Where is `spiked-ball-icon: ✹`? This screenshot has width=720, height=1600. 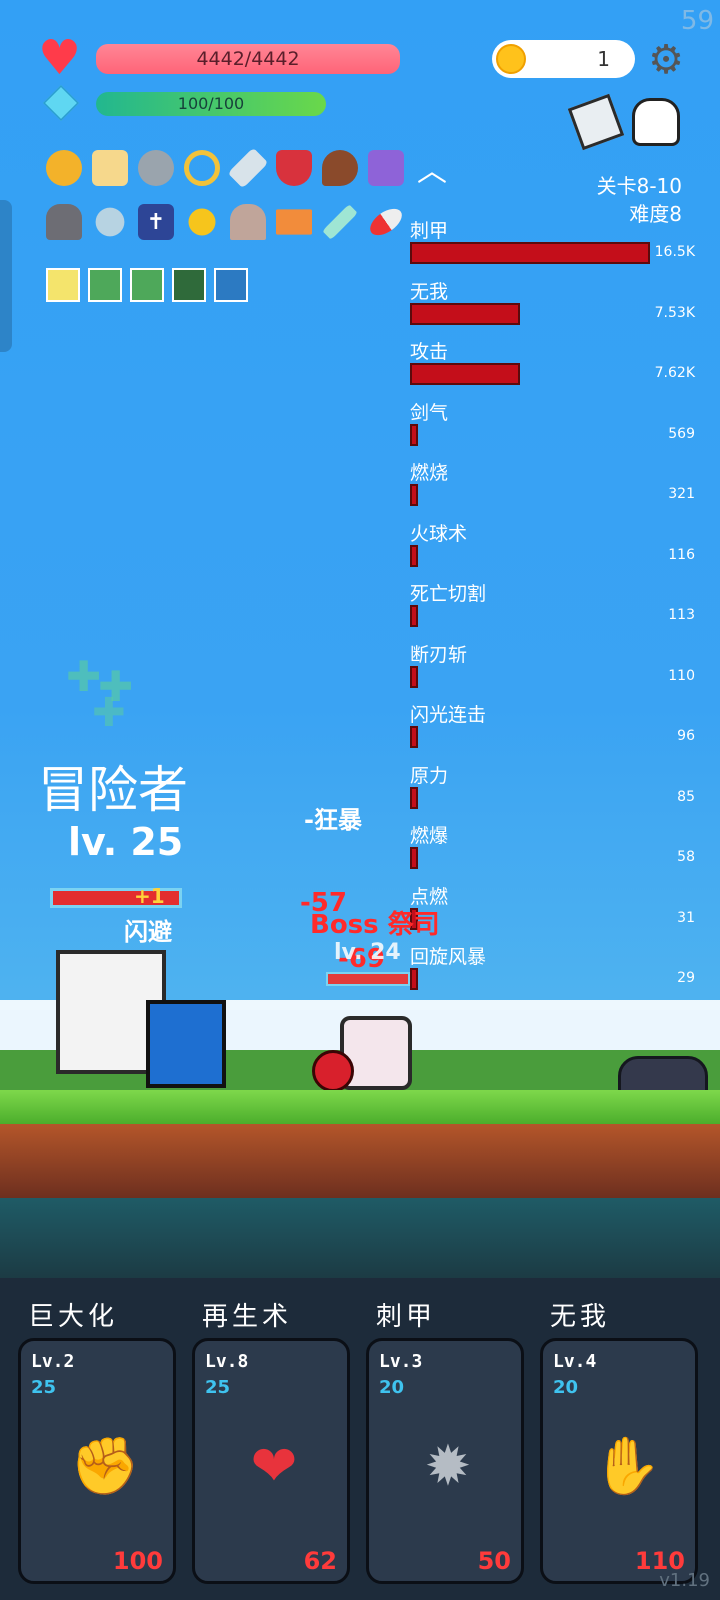 spiked-ball-icon: ✹ is located at coordinates (448, 1466).